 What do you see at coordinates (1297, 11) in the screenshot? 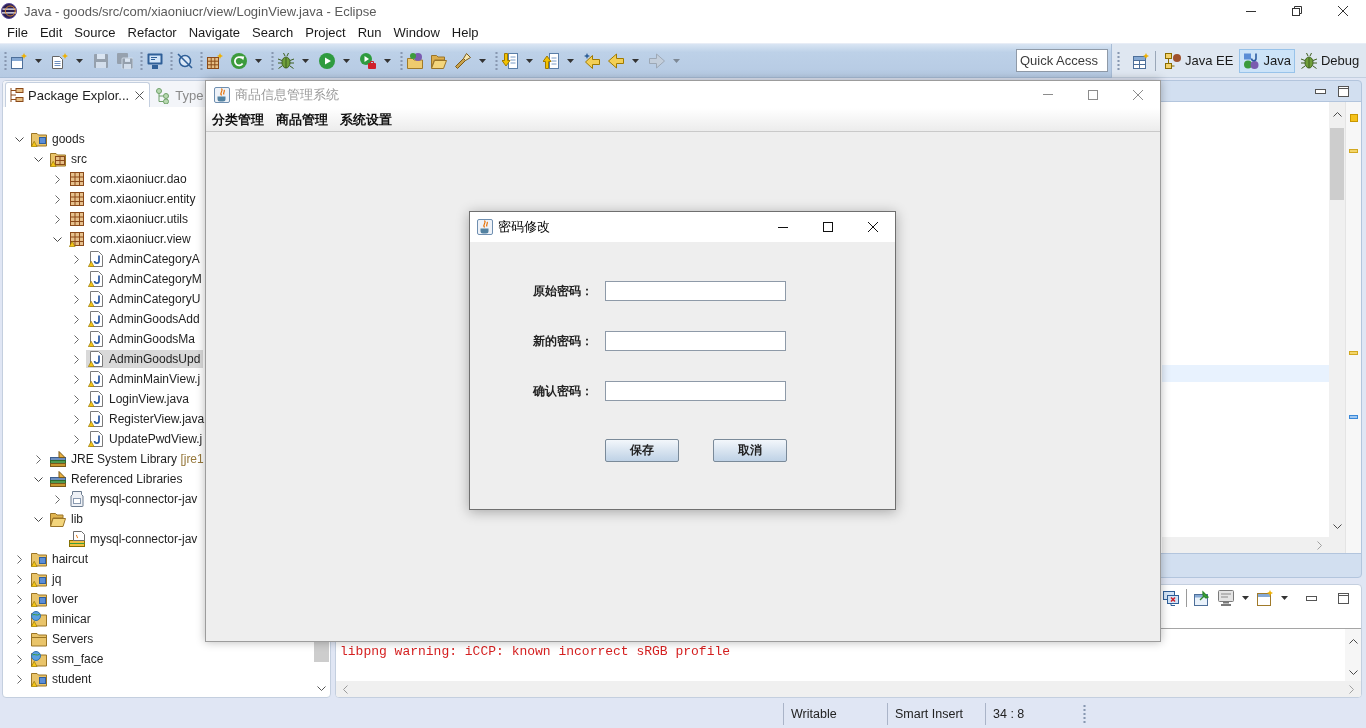
I see `restore-icon` at bounding box center [1297, 11].